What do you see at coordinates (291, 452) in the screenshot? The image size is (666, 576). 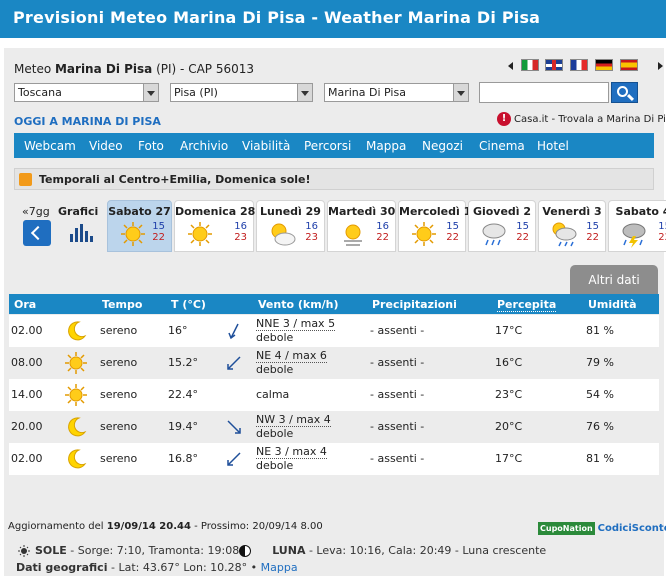 I see `row-wind: NE 3 / max 4` at bounding box center [291, 452].